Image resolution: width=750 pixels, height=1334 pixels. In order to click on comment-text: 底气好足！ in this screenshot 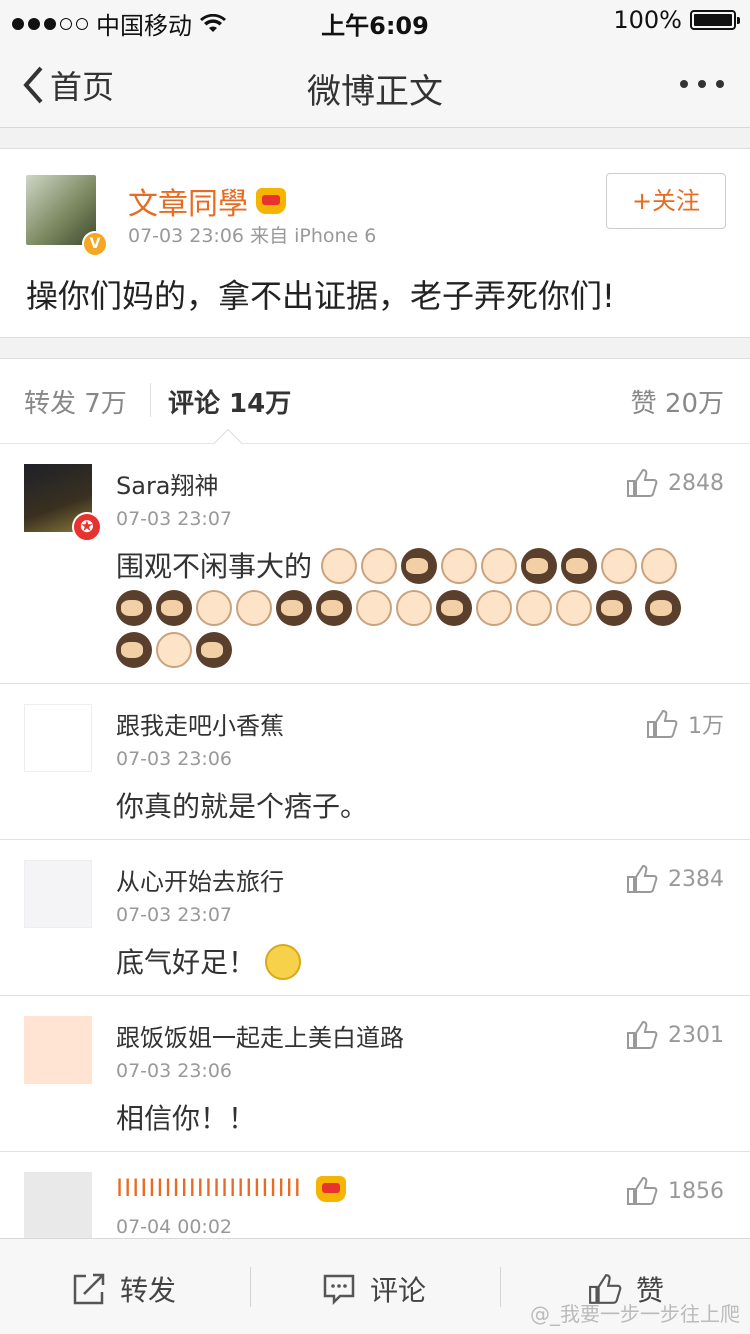, I will do `click(416, 963)`.